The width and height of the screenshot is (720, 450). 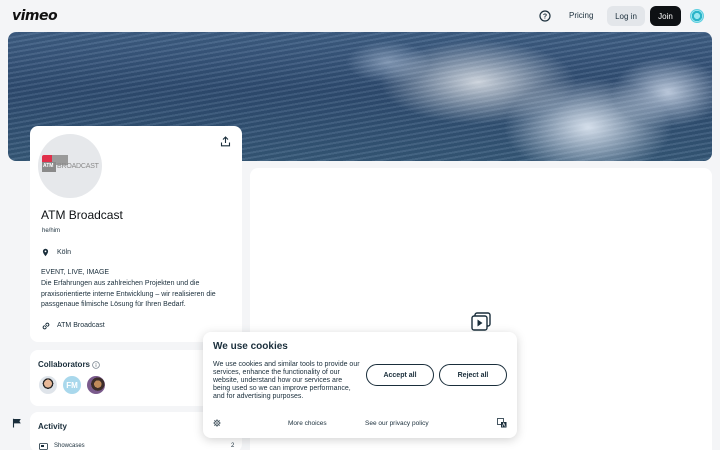 What do you see at coordinates (75, 272) in the screenshot?
I see `profile-tagline: EVENT, LIVE, IMAGE` at bounding box center [75, 272].